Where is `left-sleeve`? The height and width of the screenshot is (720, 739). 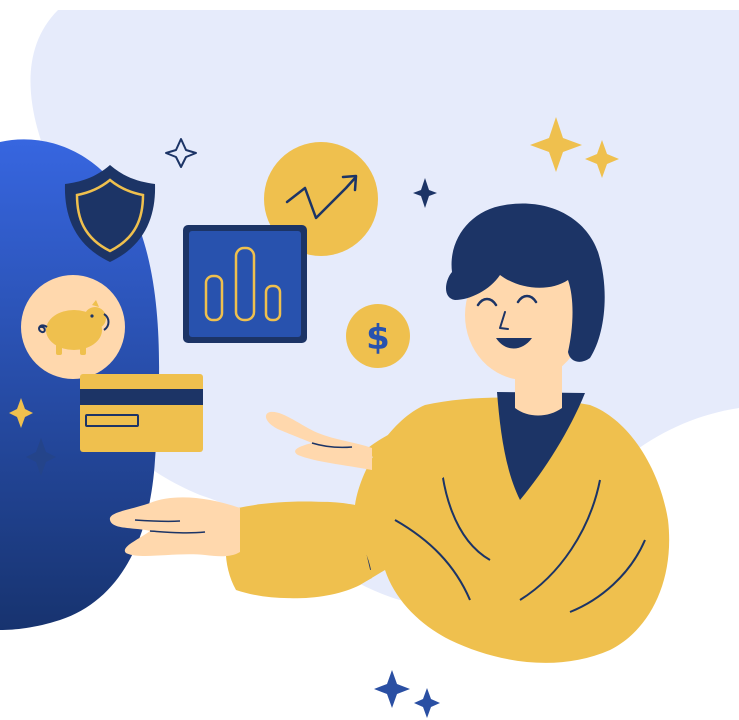
left-sleeve is located at coordinates (298, 550).